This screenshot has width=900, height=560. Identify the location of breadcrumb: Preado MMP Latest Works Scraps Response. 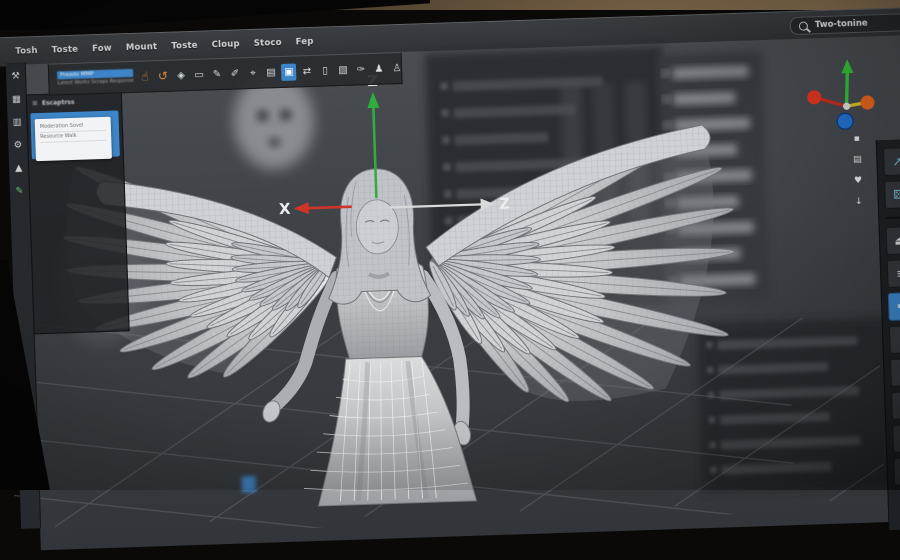
(93, 78).